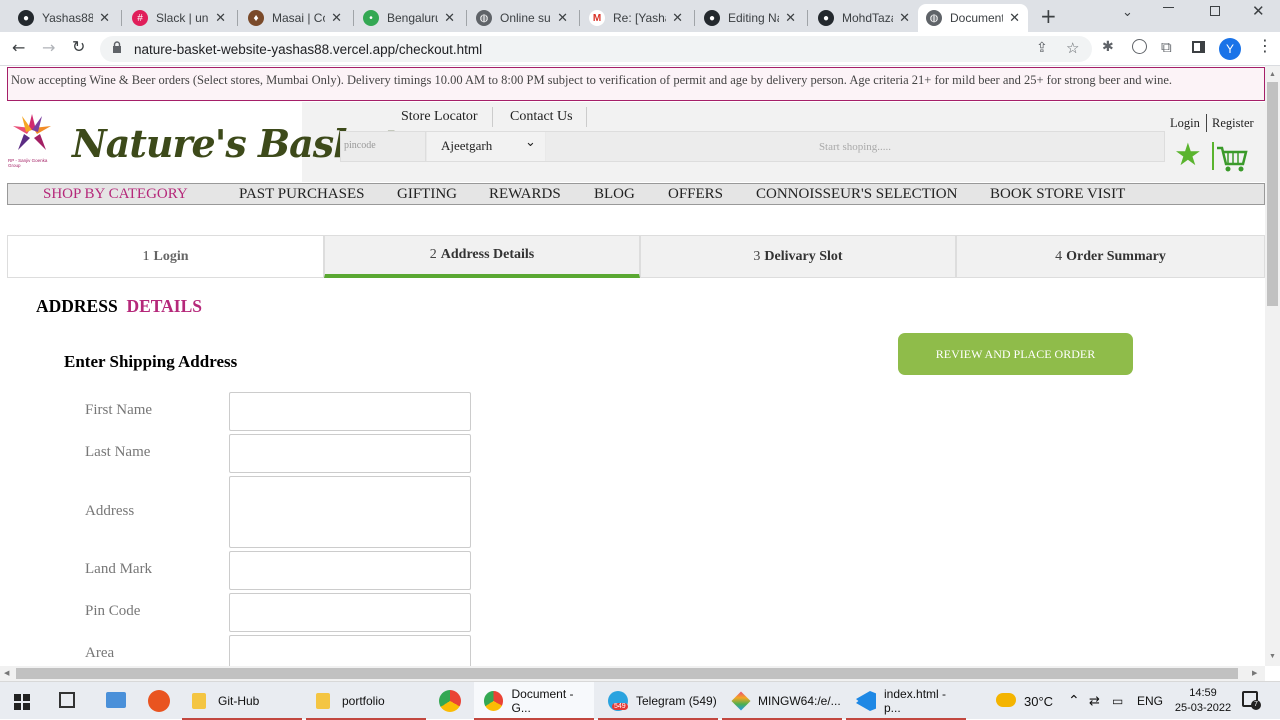 This screenshot has height=720, width=1280. Describe the element at coordinates (242, 701) in the screenshot. I see `taskbar-item-git-hub: Git-Hub` at that location.